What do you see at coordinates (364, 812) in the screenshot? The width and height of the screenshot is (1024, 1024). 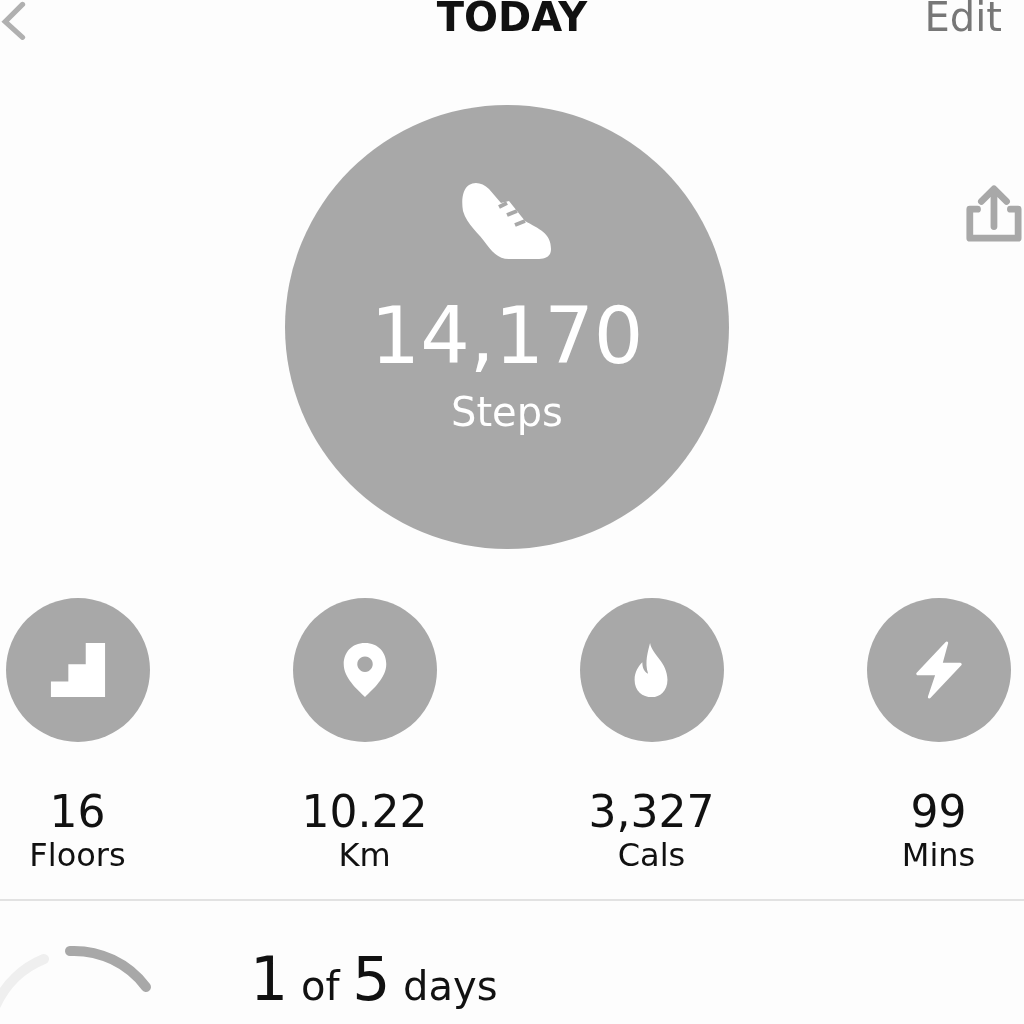 I see `metric-value: 10.22` at bounding box center [364, 812].